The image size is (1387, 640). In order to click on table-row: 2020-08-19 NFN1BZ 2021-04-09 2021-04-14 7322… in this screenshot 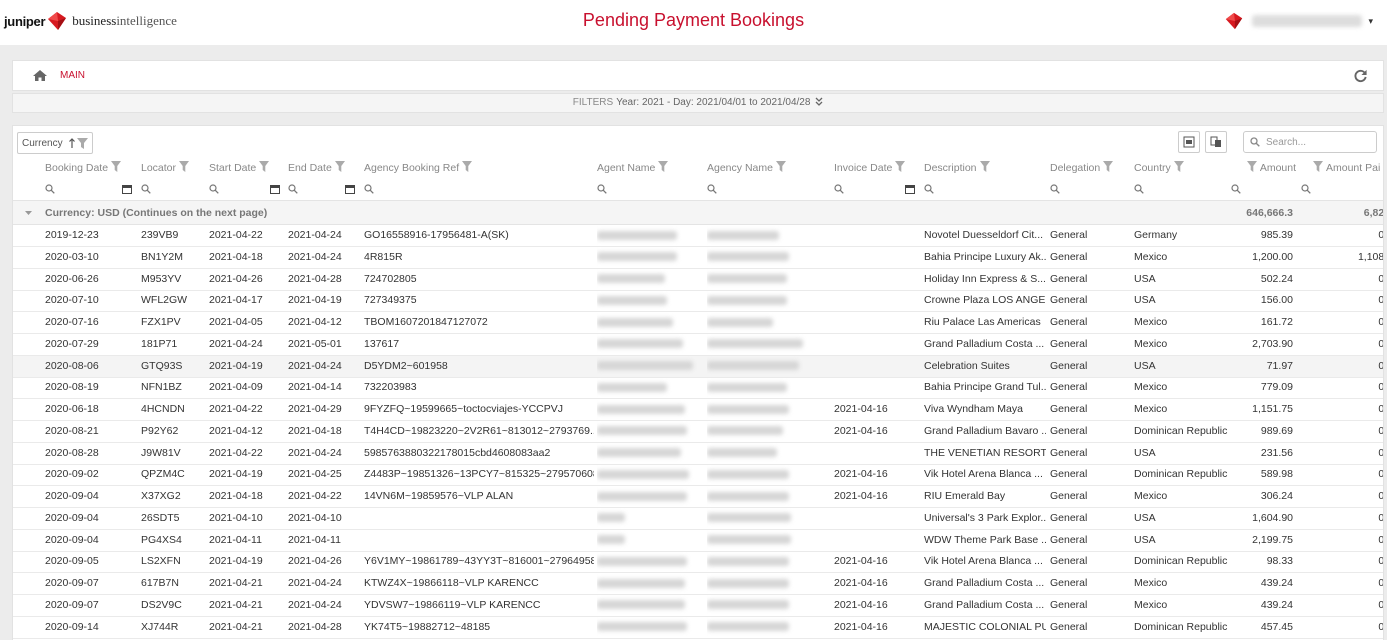, I will do `click(698, 388)`.